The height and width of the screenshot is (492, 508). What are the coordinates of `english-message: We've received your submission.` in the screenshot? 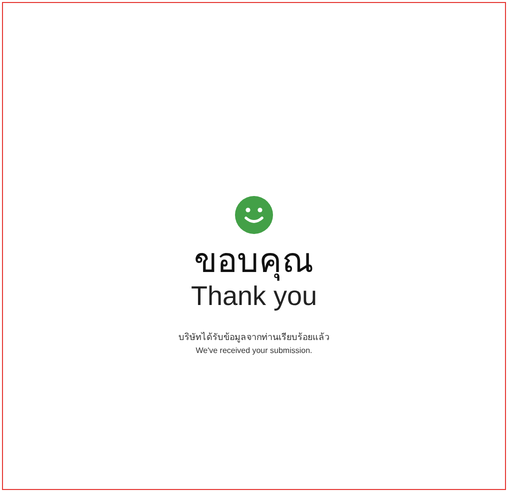 It's located at (254, 350).